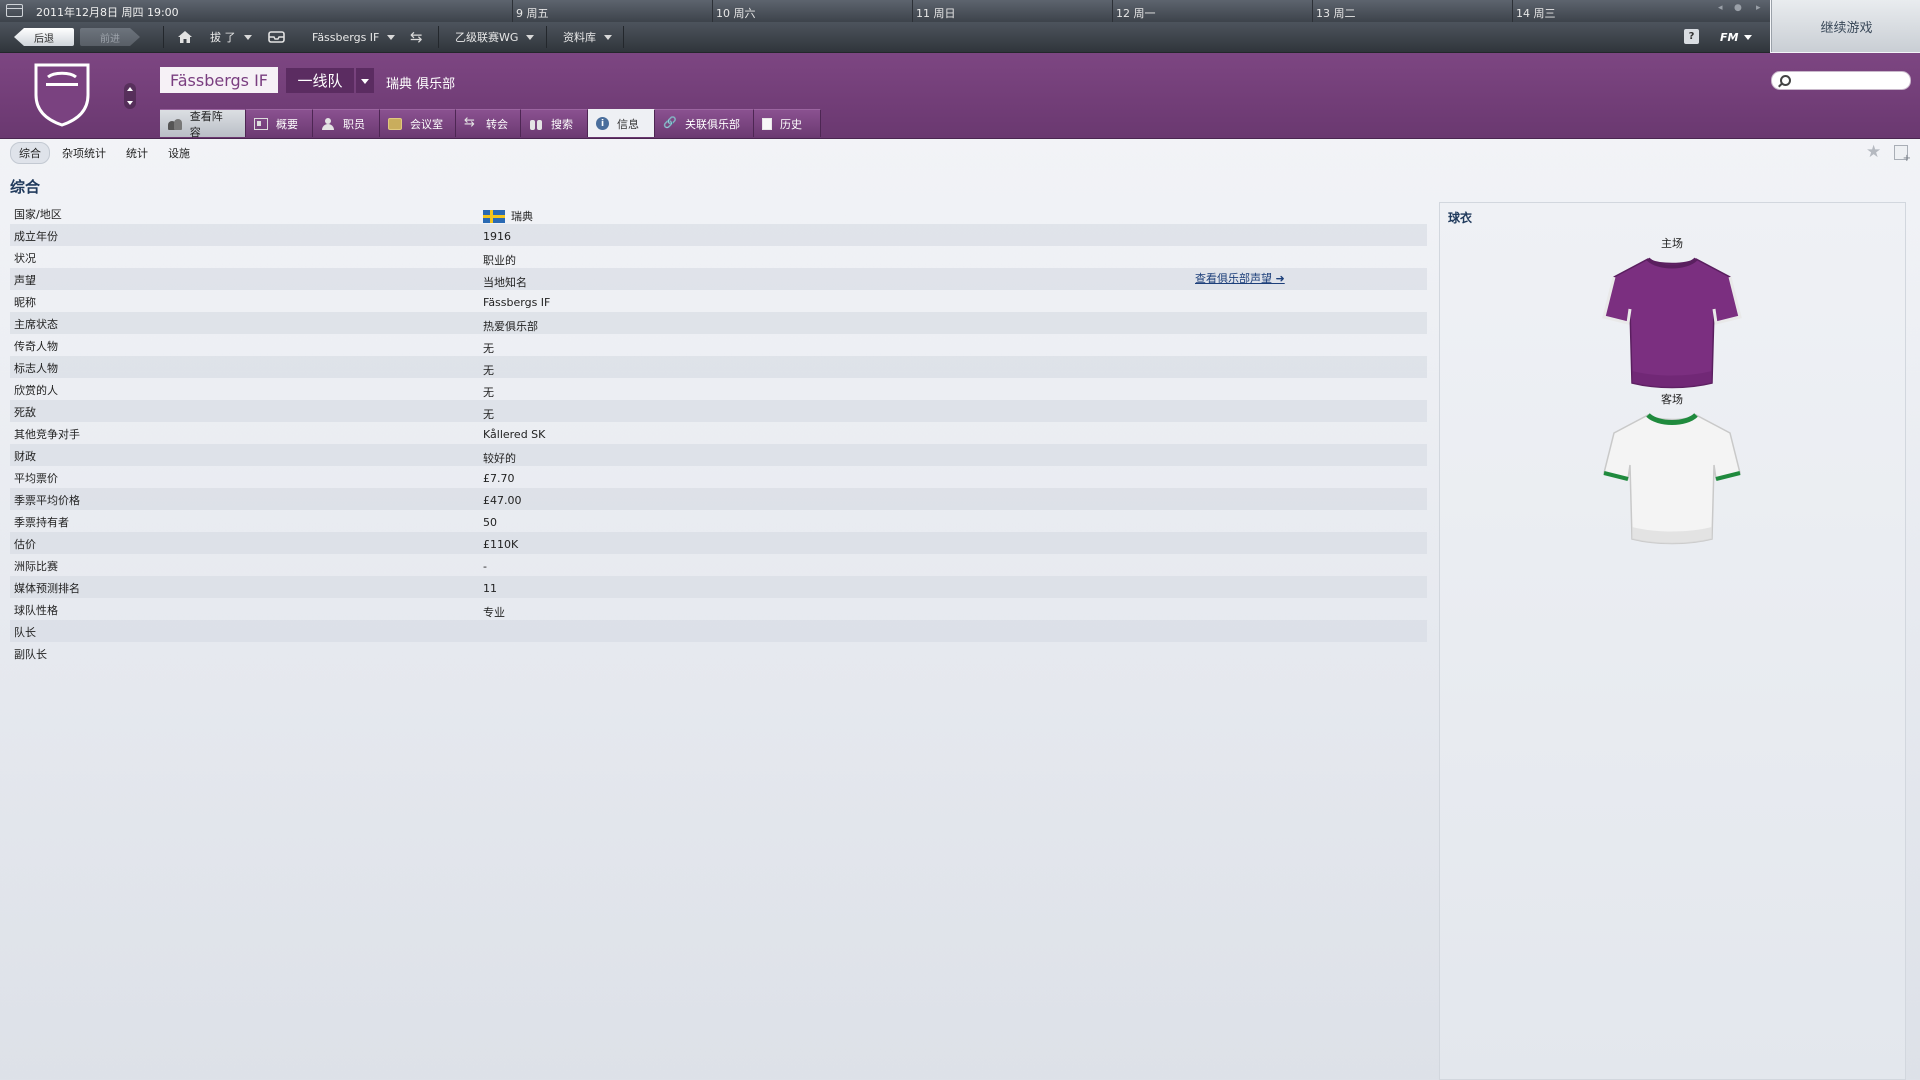 The height and width of the screenshot is (1080, 1920). Describe the element at coordinates (130, 96) in the screenshot. I see `club-switcher` at that location.